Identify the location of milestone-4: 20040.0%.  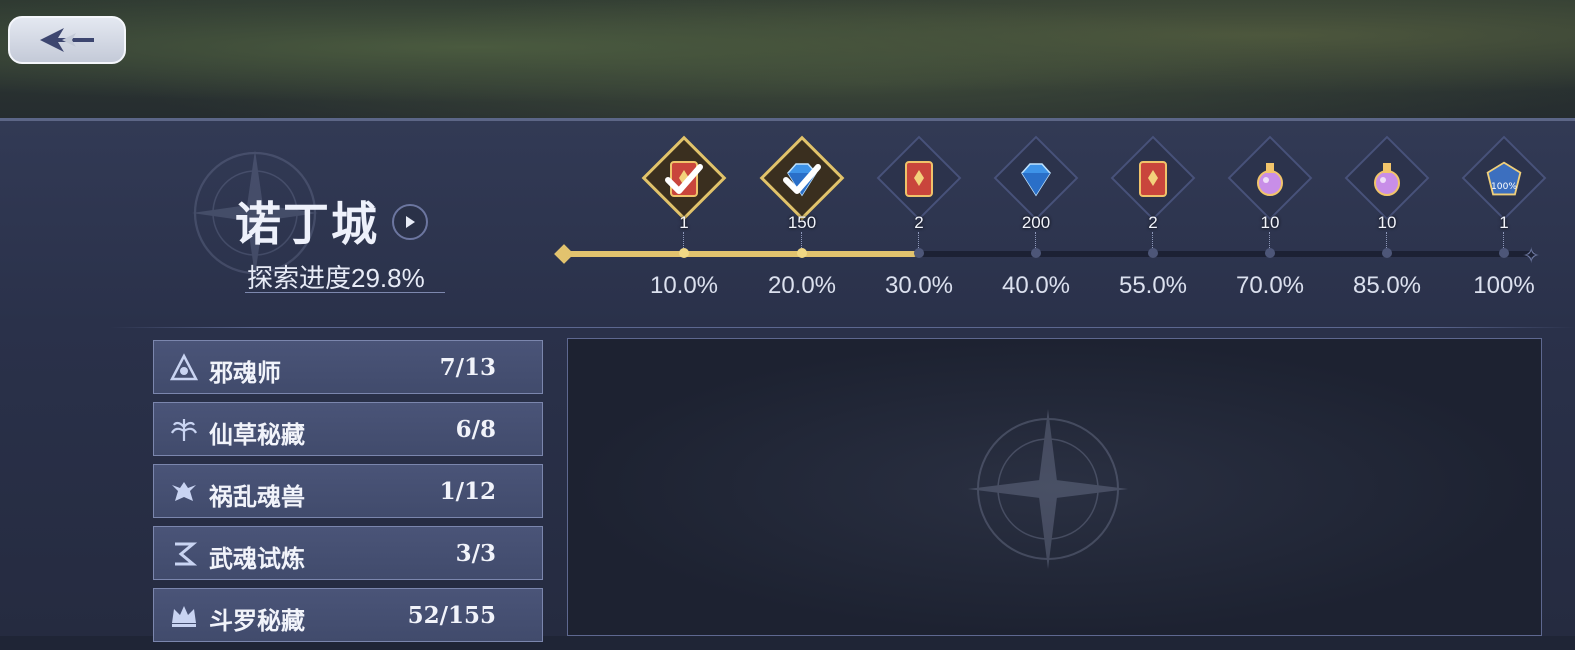
(1036, 225).